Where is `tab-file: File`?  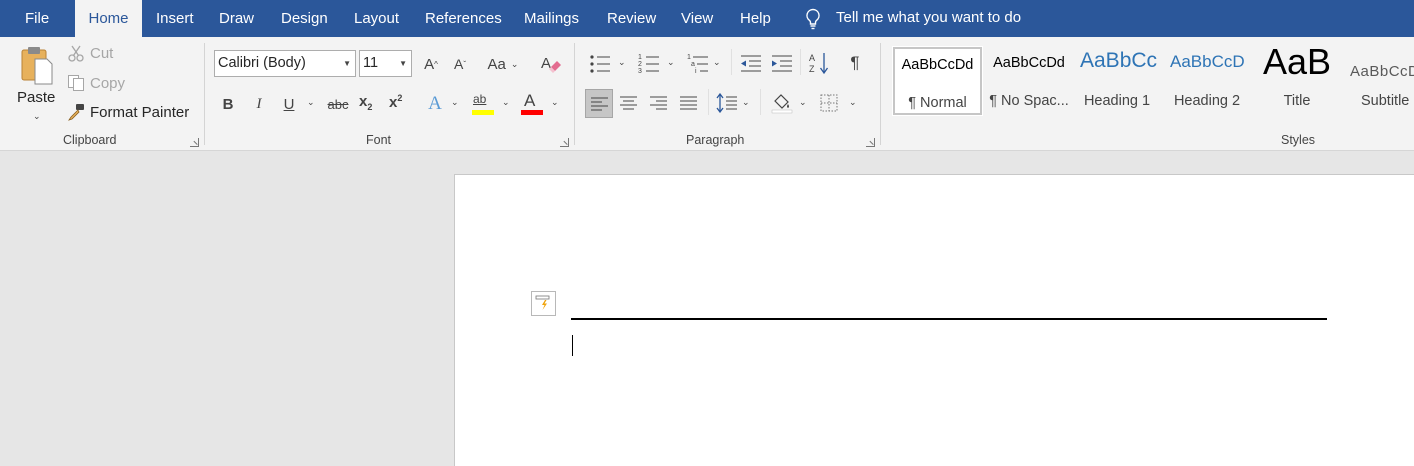 tab-file: File is located at coordinates (37, 18).